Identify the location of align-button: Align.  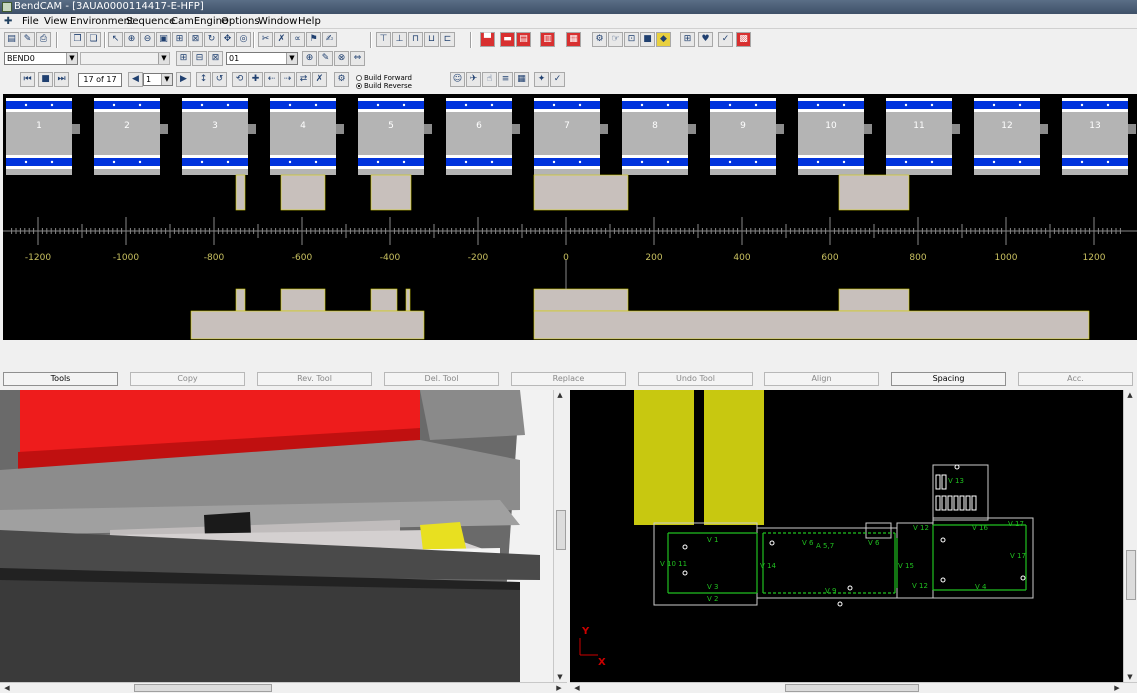
(821, 379).